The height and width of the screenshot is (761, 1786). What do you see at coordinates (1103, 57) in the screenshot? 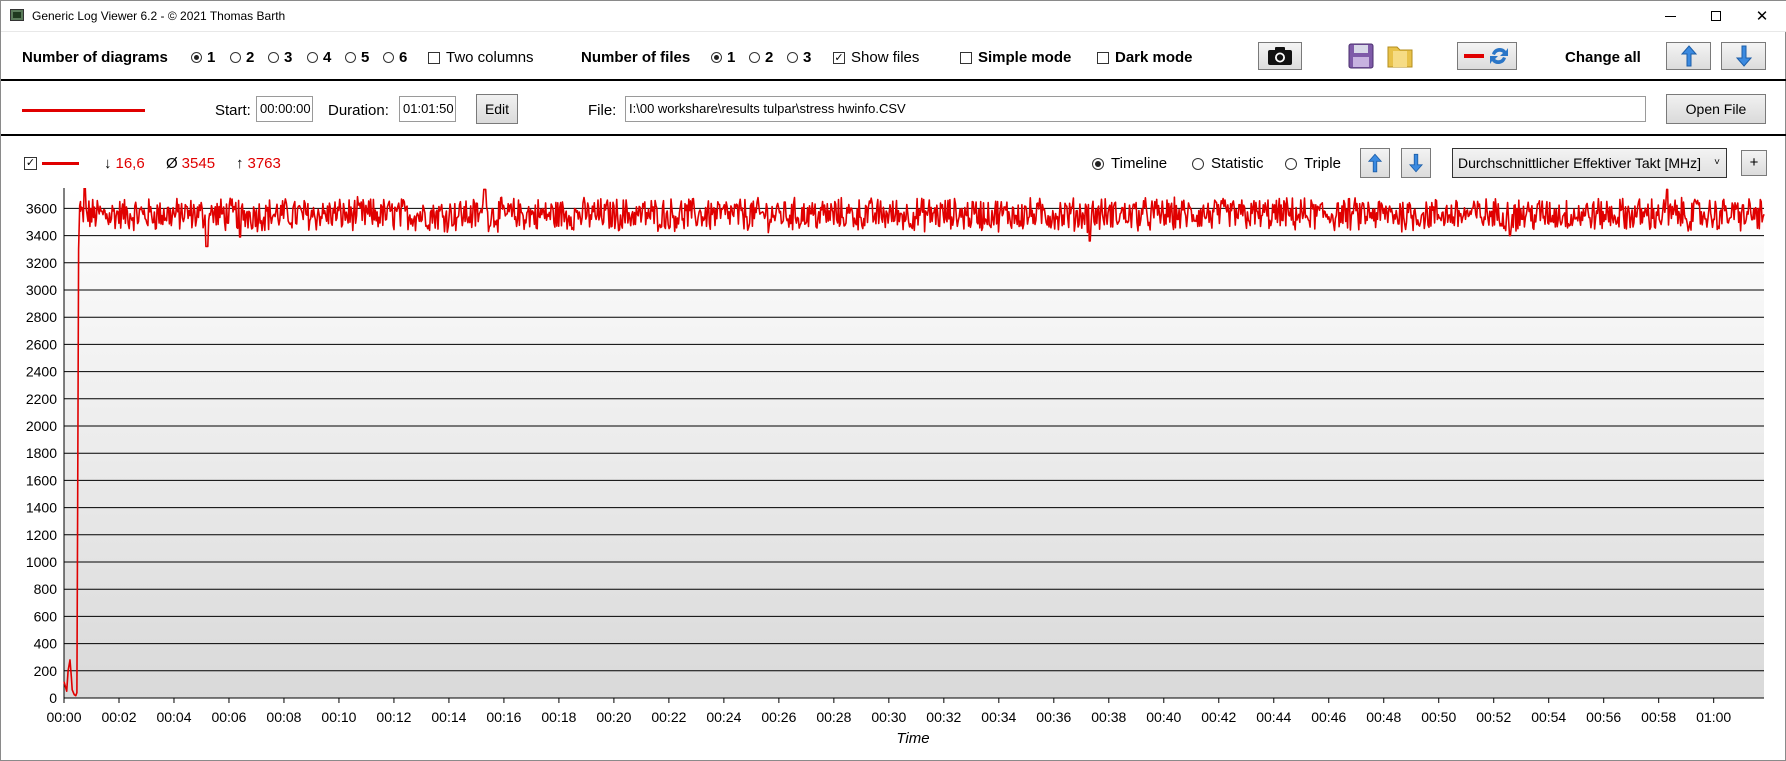
I see `checkbox-icon` at bounding box center [1103, 57].